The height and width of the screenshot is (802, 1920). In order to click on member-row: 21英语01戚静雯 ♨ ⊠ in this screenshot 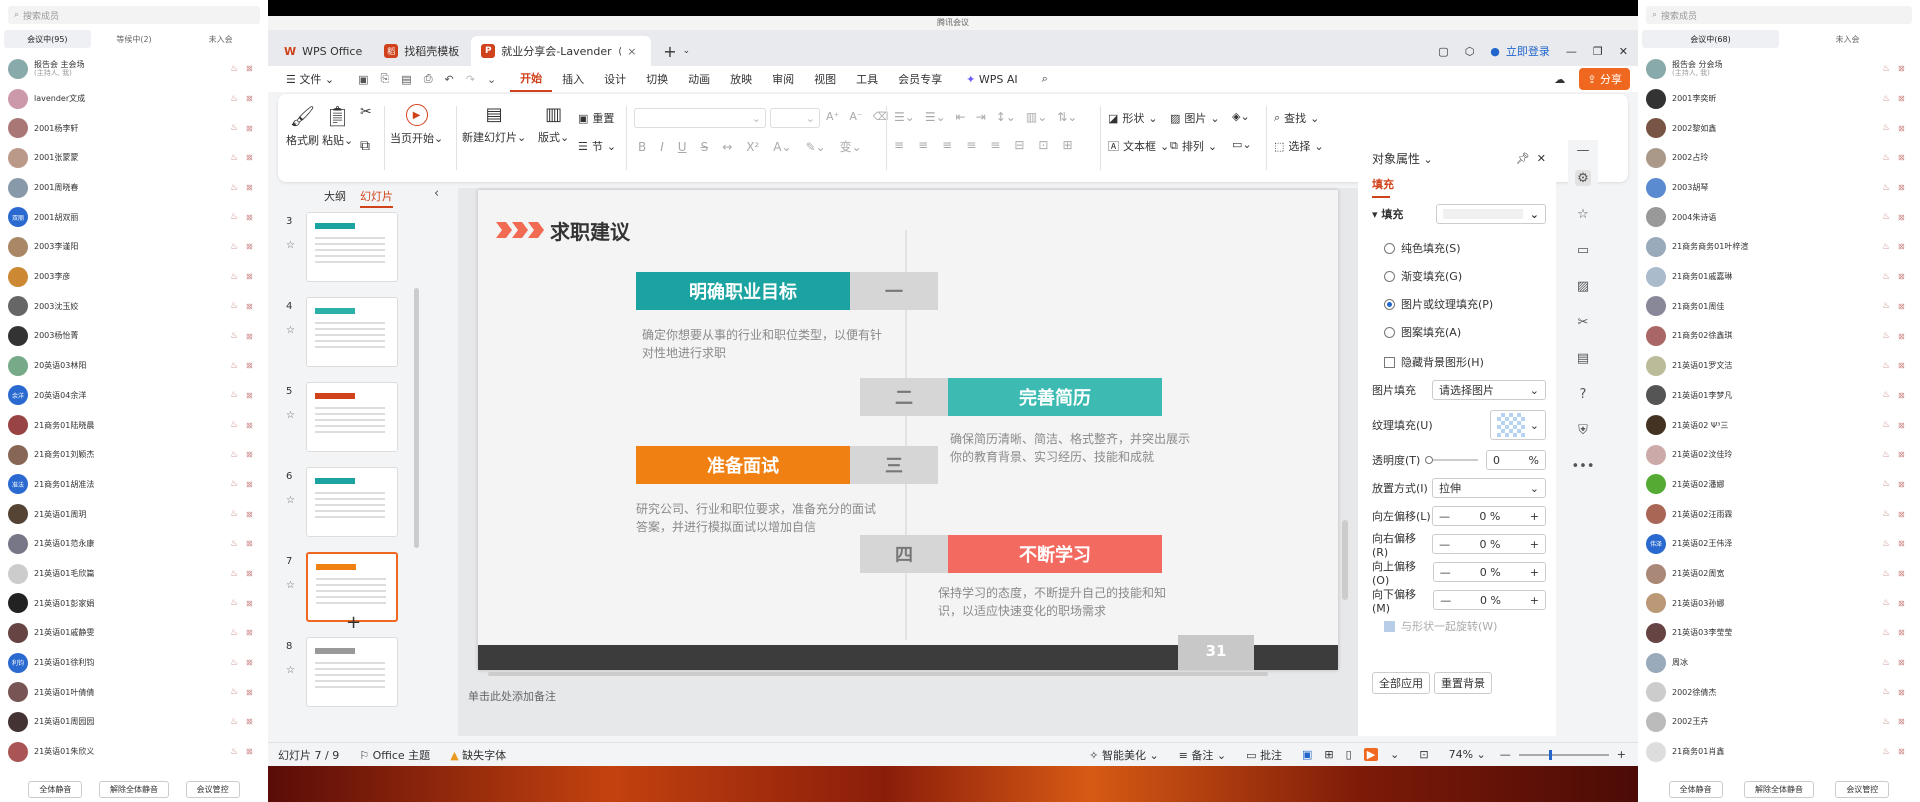, I will do `click(134, 633)`.